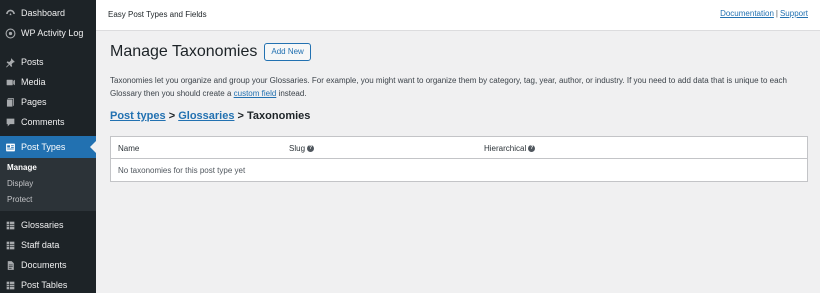  I want to click on header-links: Documentation | Support, so click(764, 13).